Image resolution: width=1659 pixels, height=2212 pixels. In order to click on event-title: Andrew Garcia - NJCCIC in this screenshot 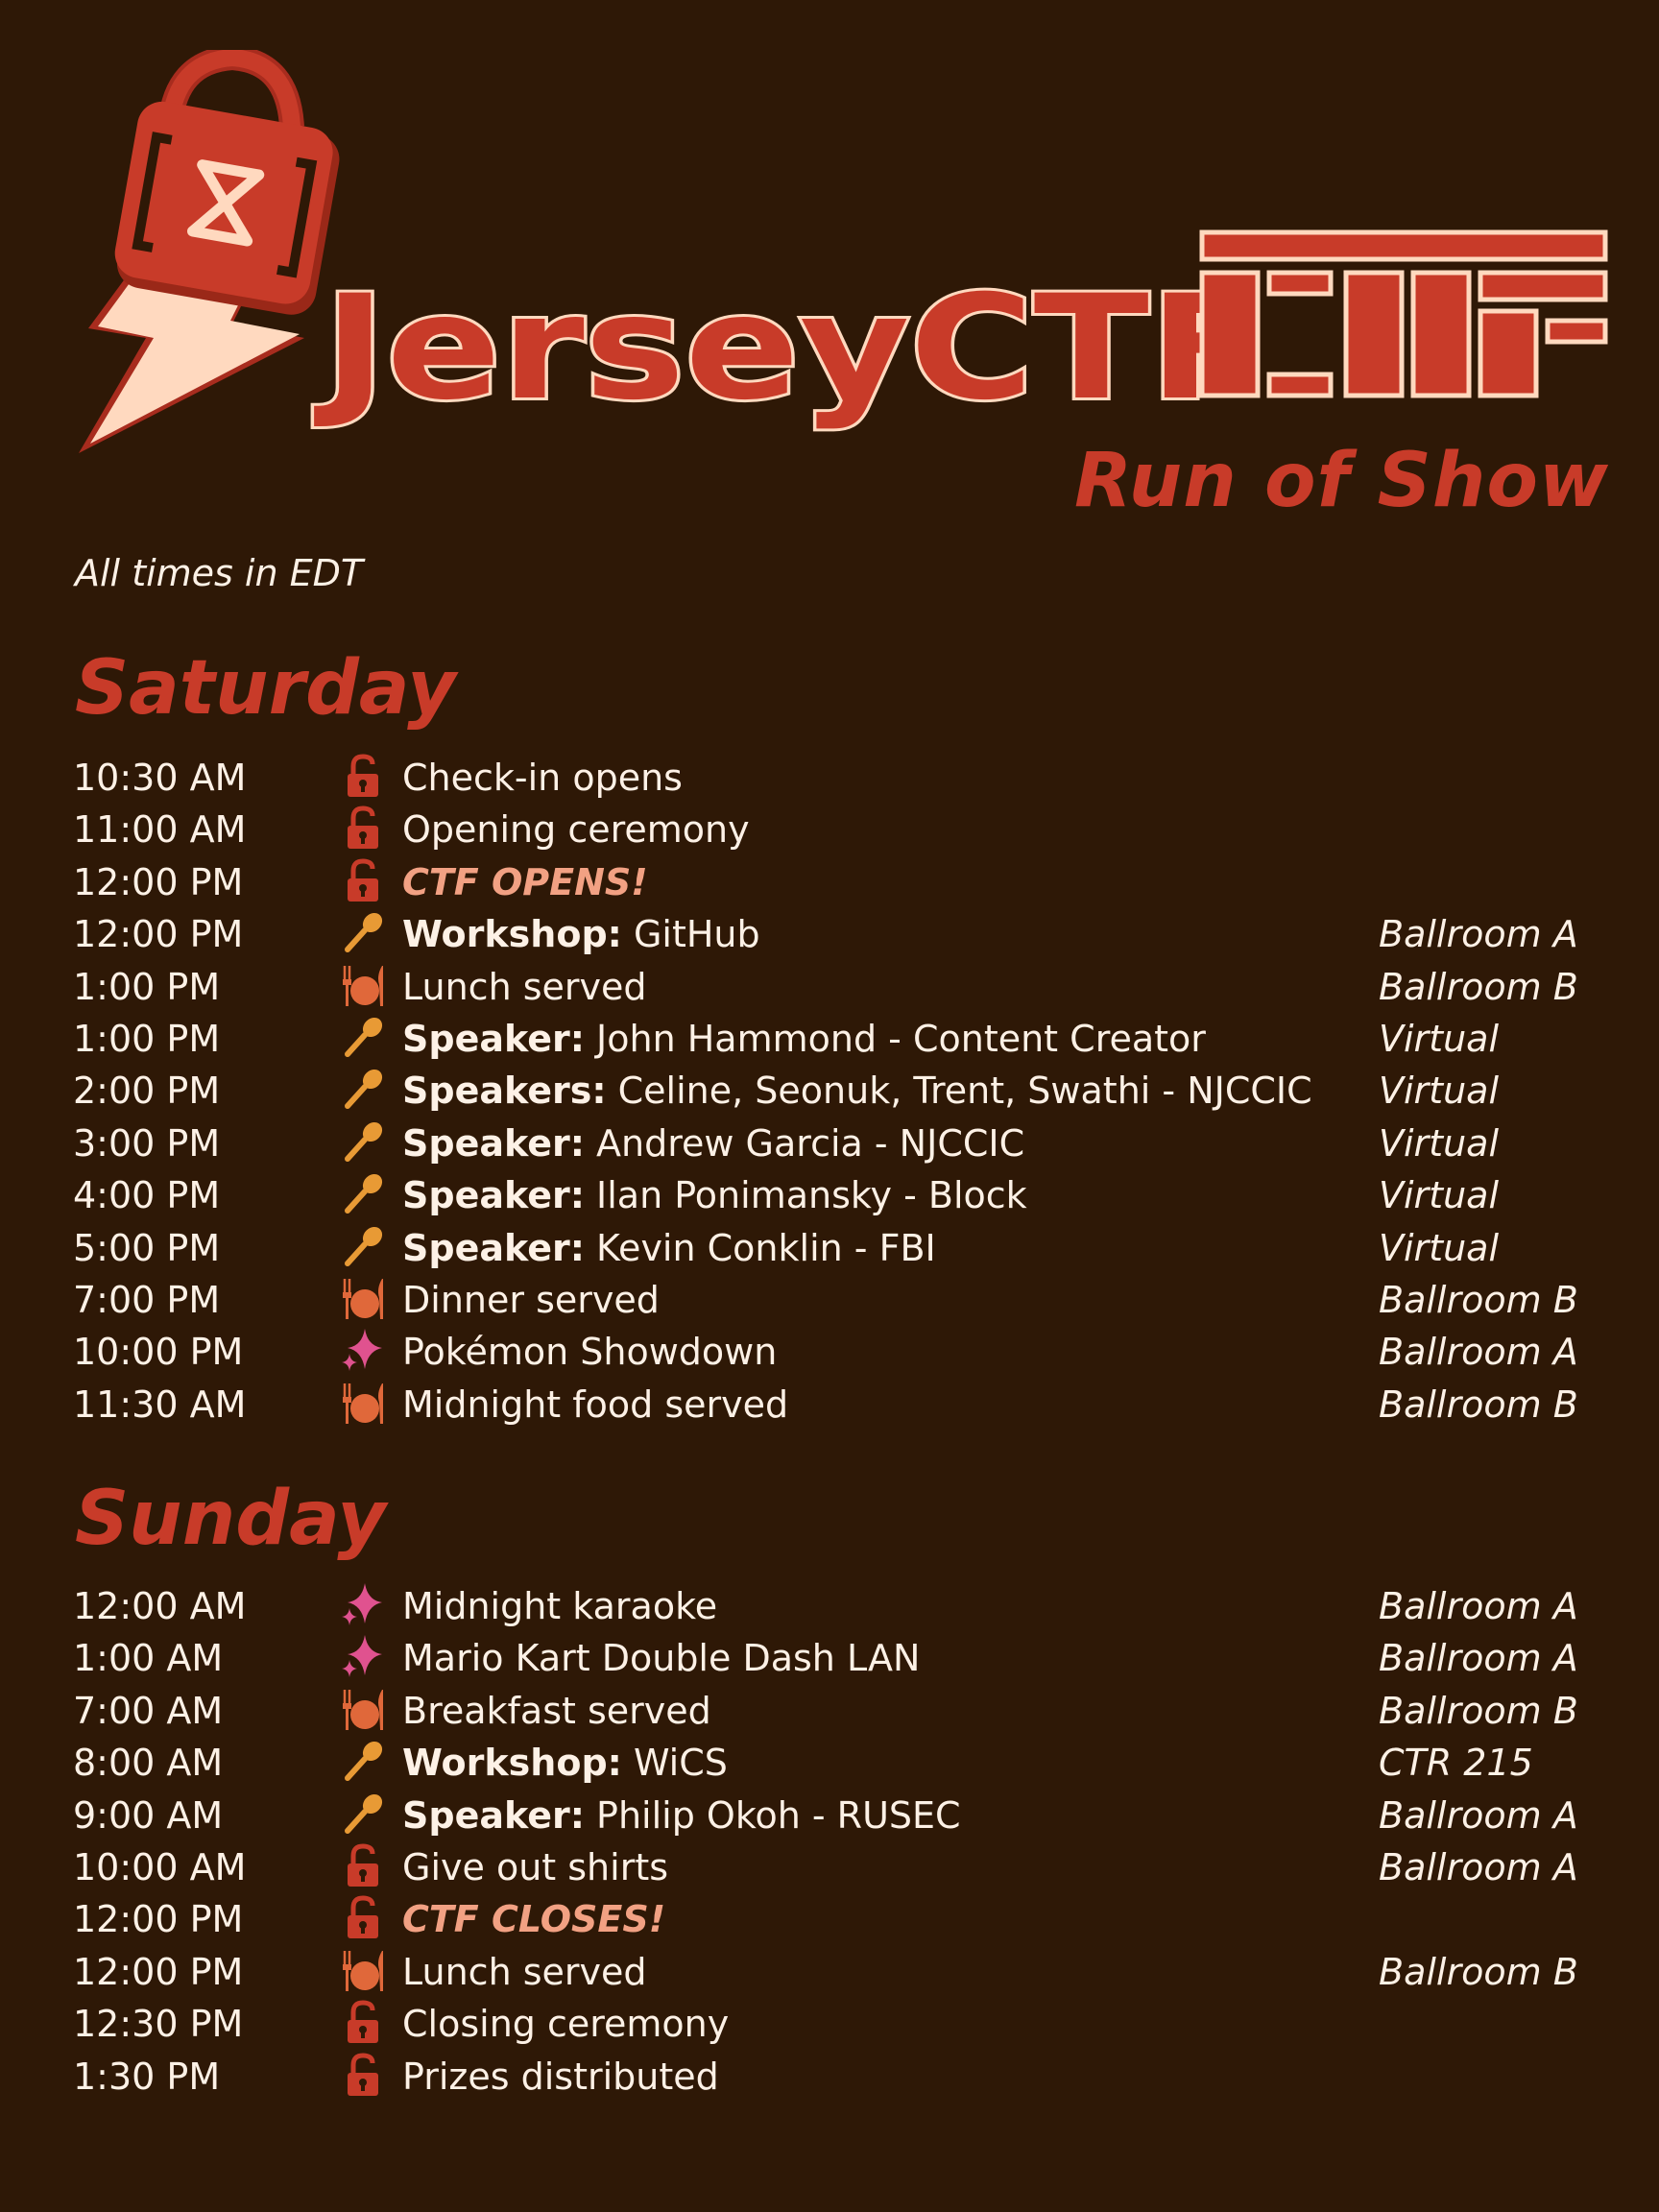, I will do `click(804, 1143)`.